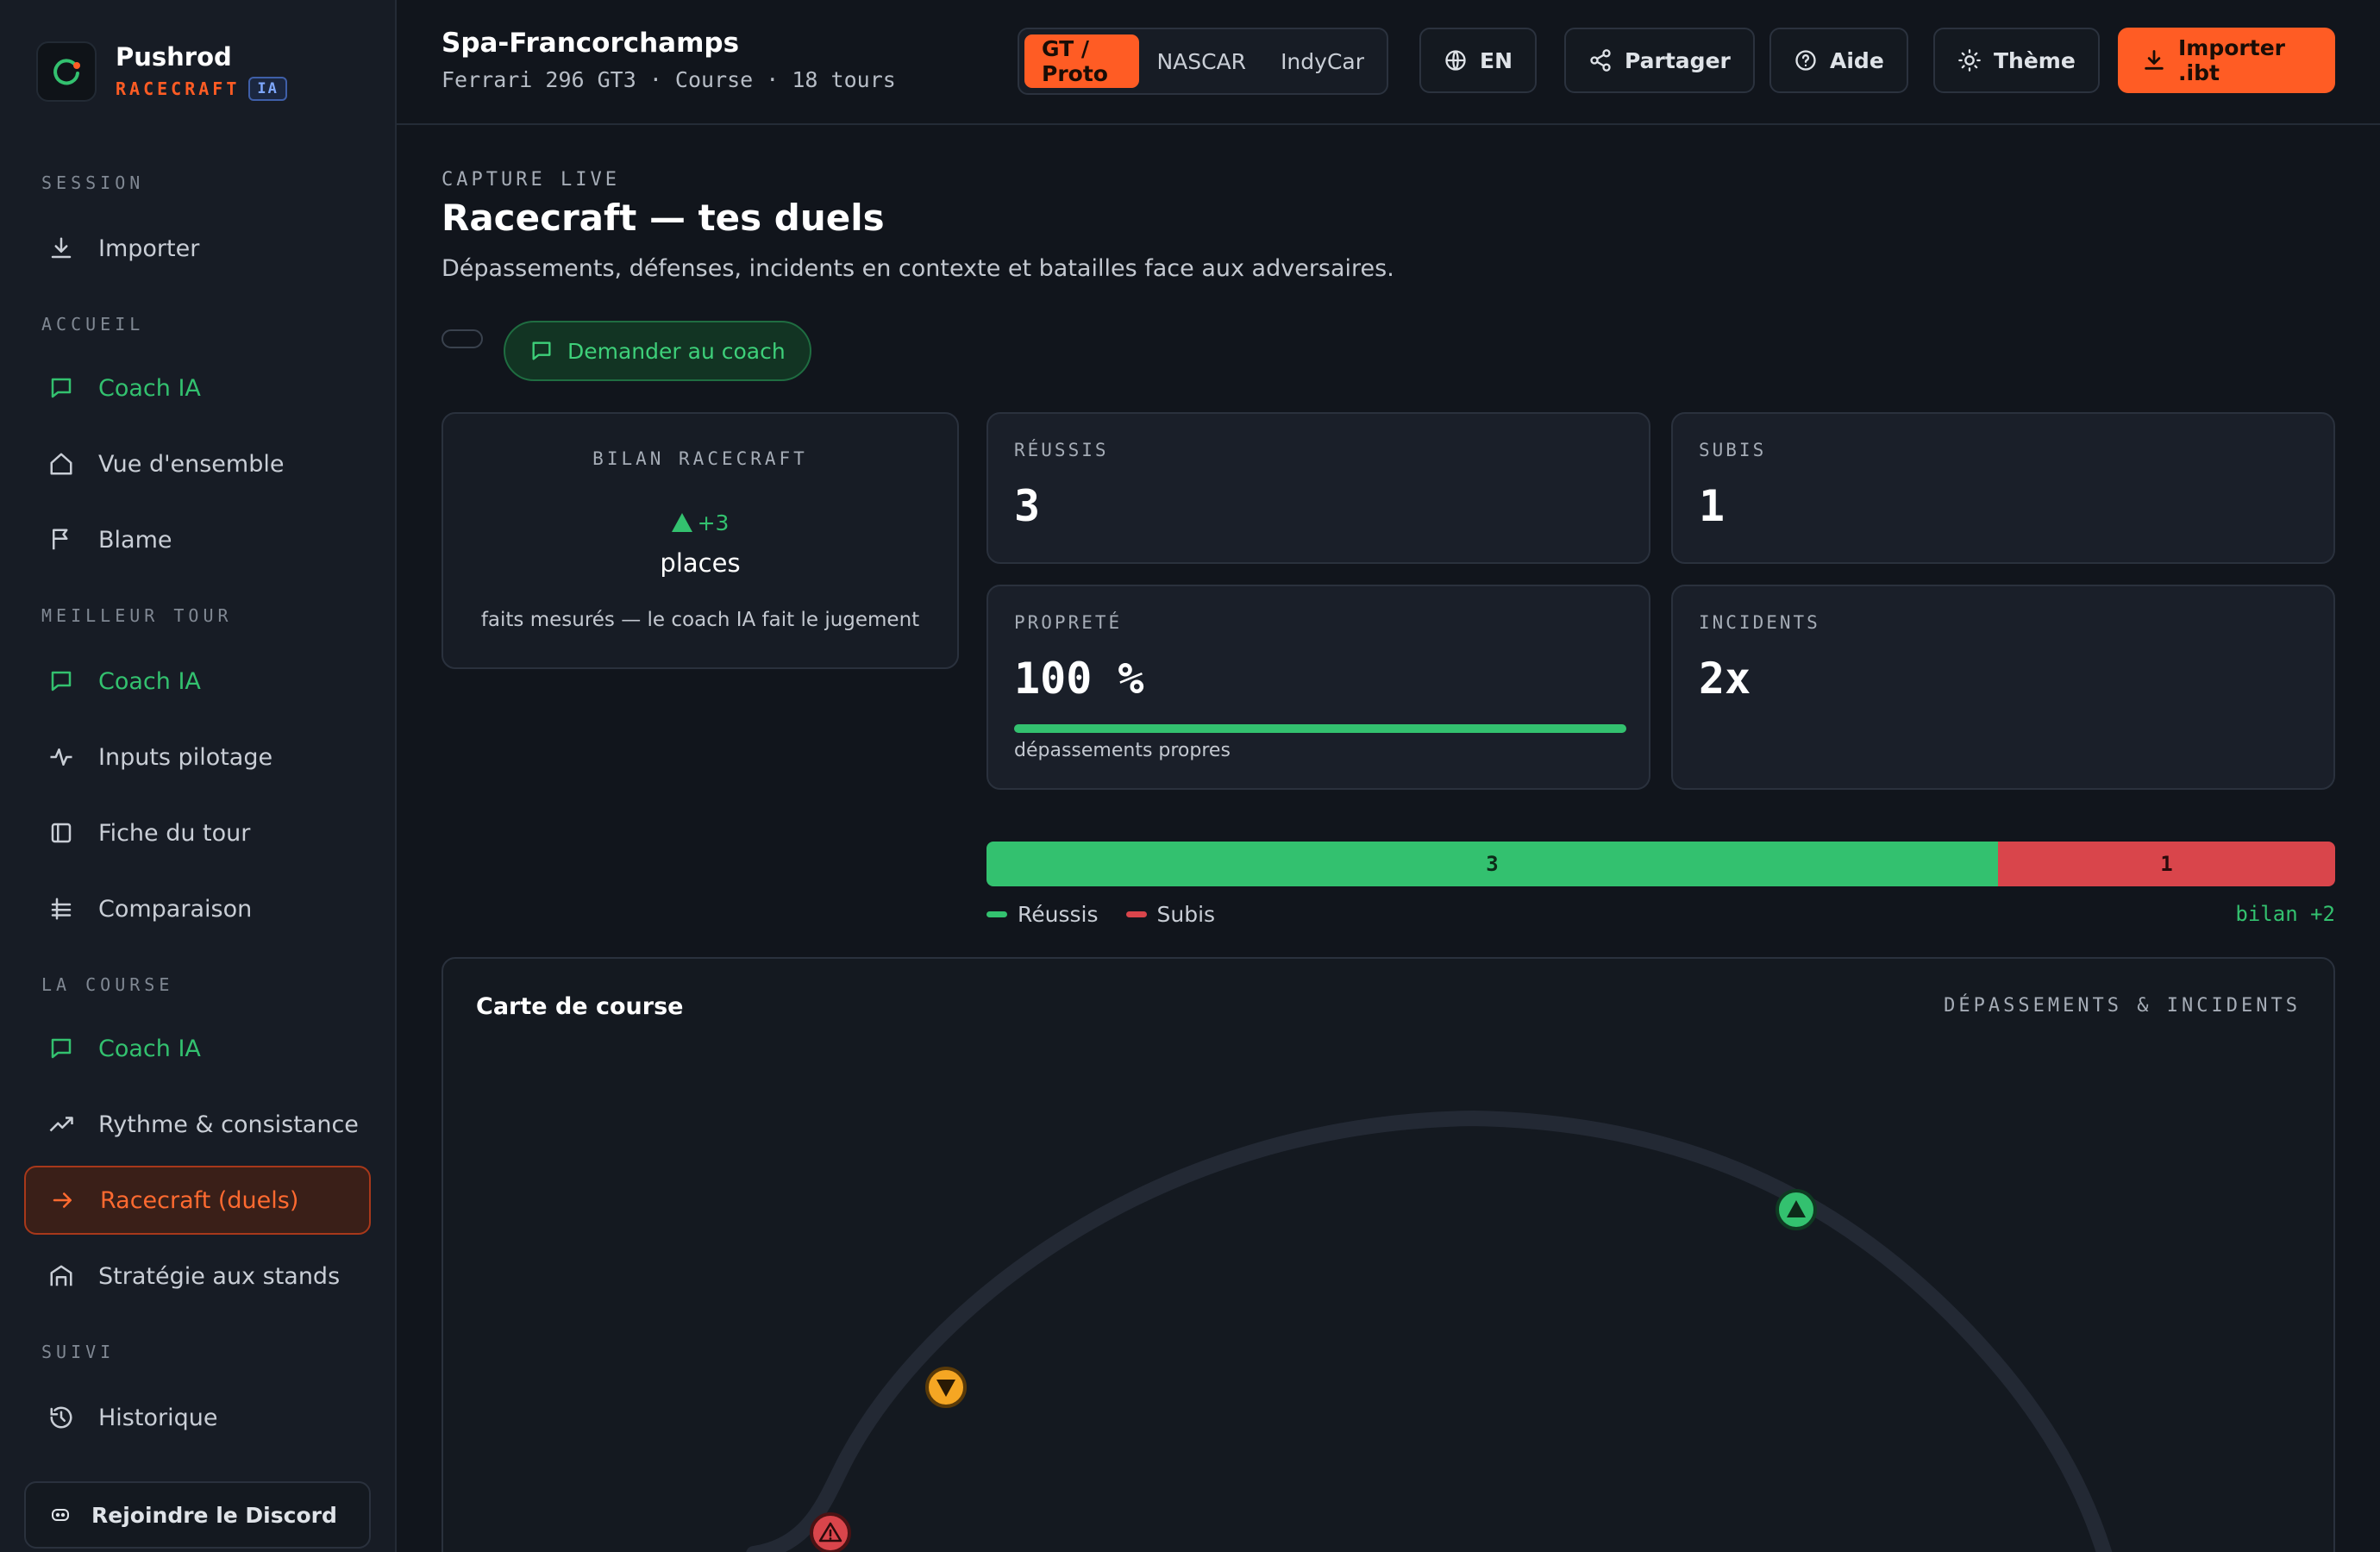 Image resolution: width=2380 pixels, height=1552 pixels. I want to click on stat-card-incidents: INCIDENTS 2x, so click(2003, 688).